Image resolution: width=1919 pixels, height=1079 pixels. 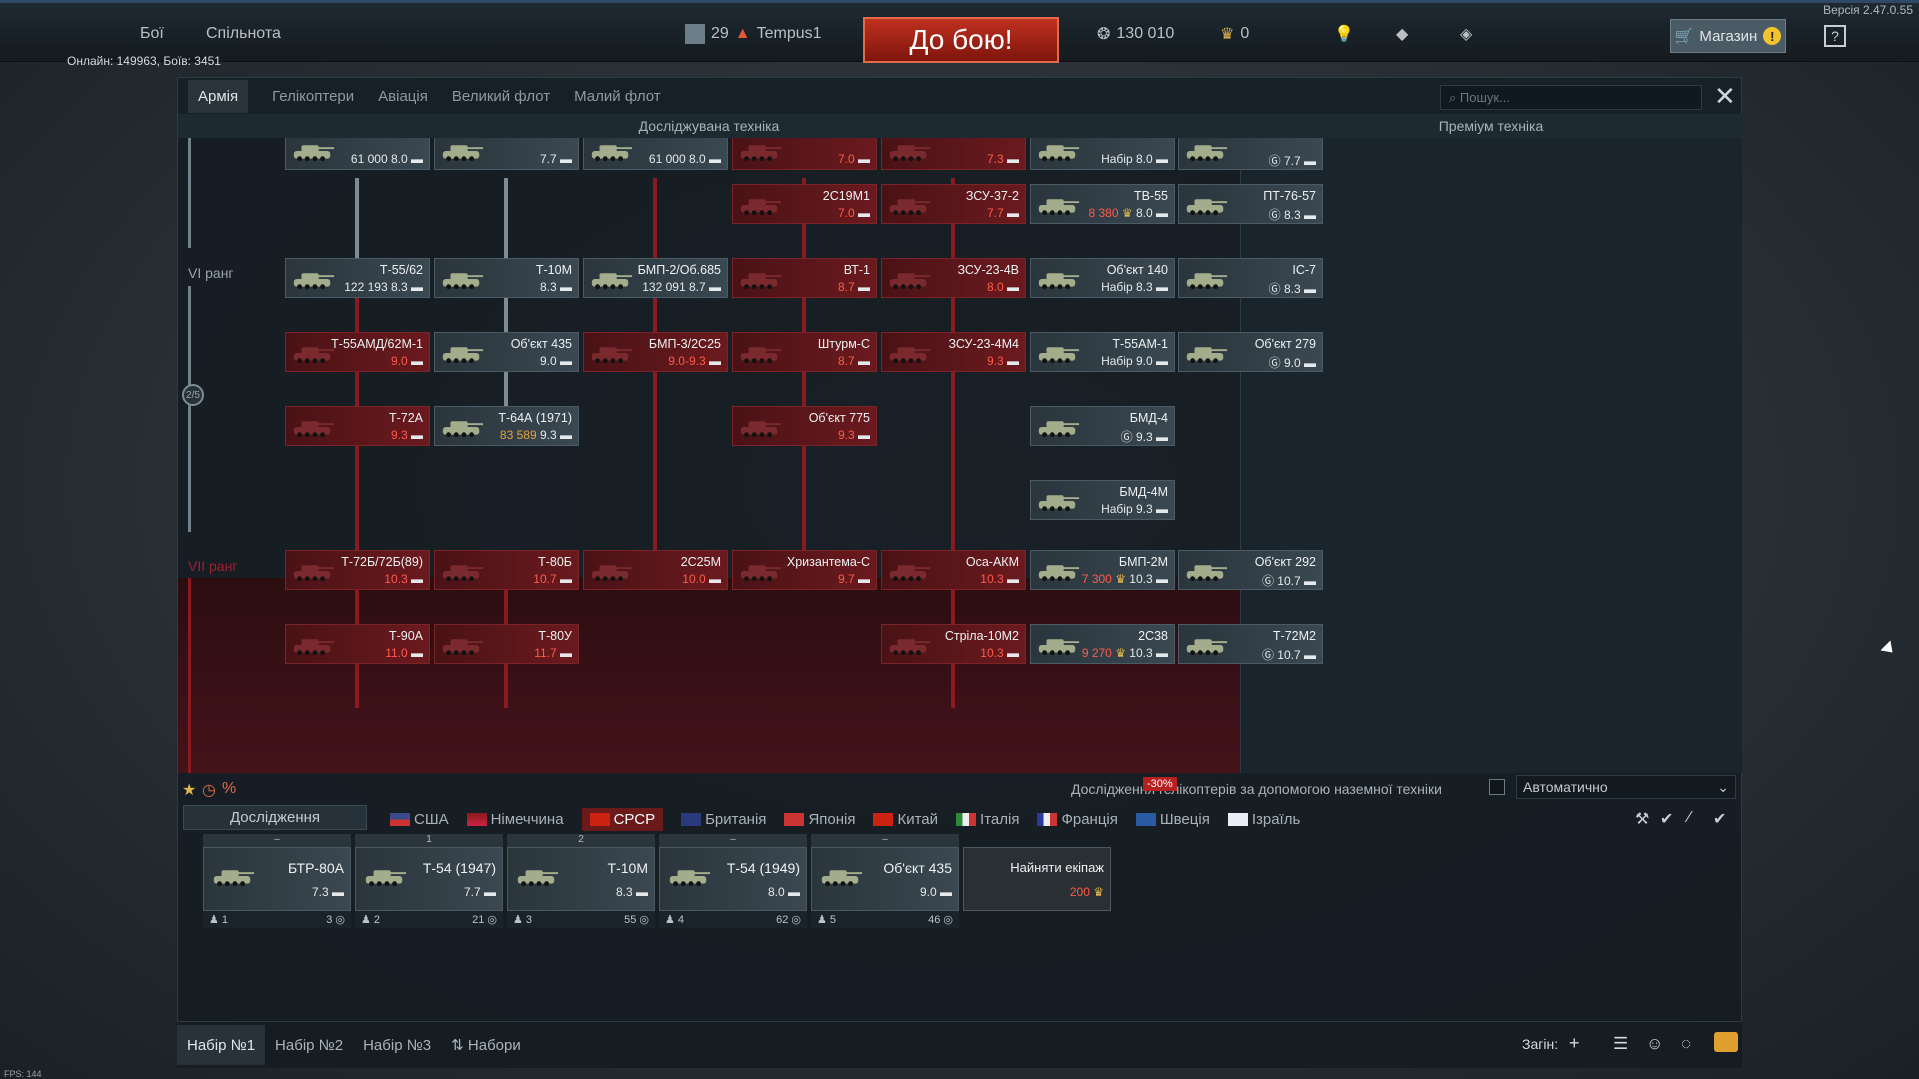 What do you see at coordinates (987, 819) in the screenshot?
I see `tab-nation-italy: Італія` at bounding box center [987, 819].